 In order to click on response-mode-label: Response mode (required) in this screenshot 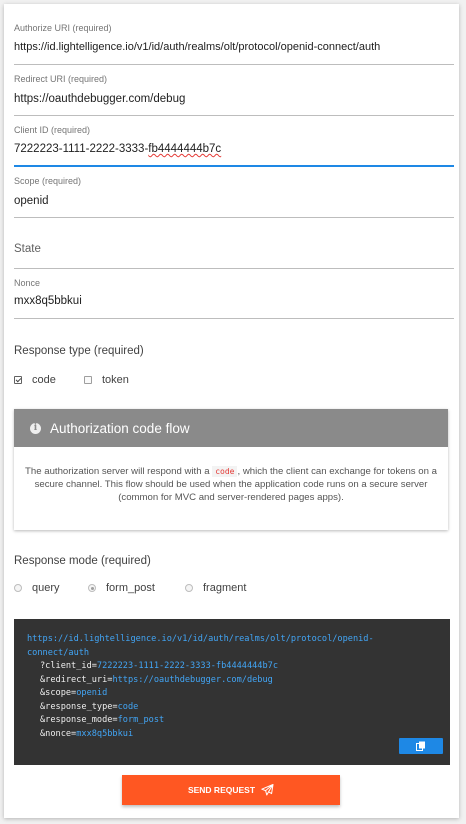, I will do `click(82, 561)`.